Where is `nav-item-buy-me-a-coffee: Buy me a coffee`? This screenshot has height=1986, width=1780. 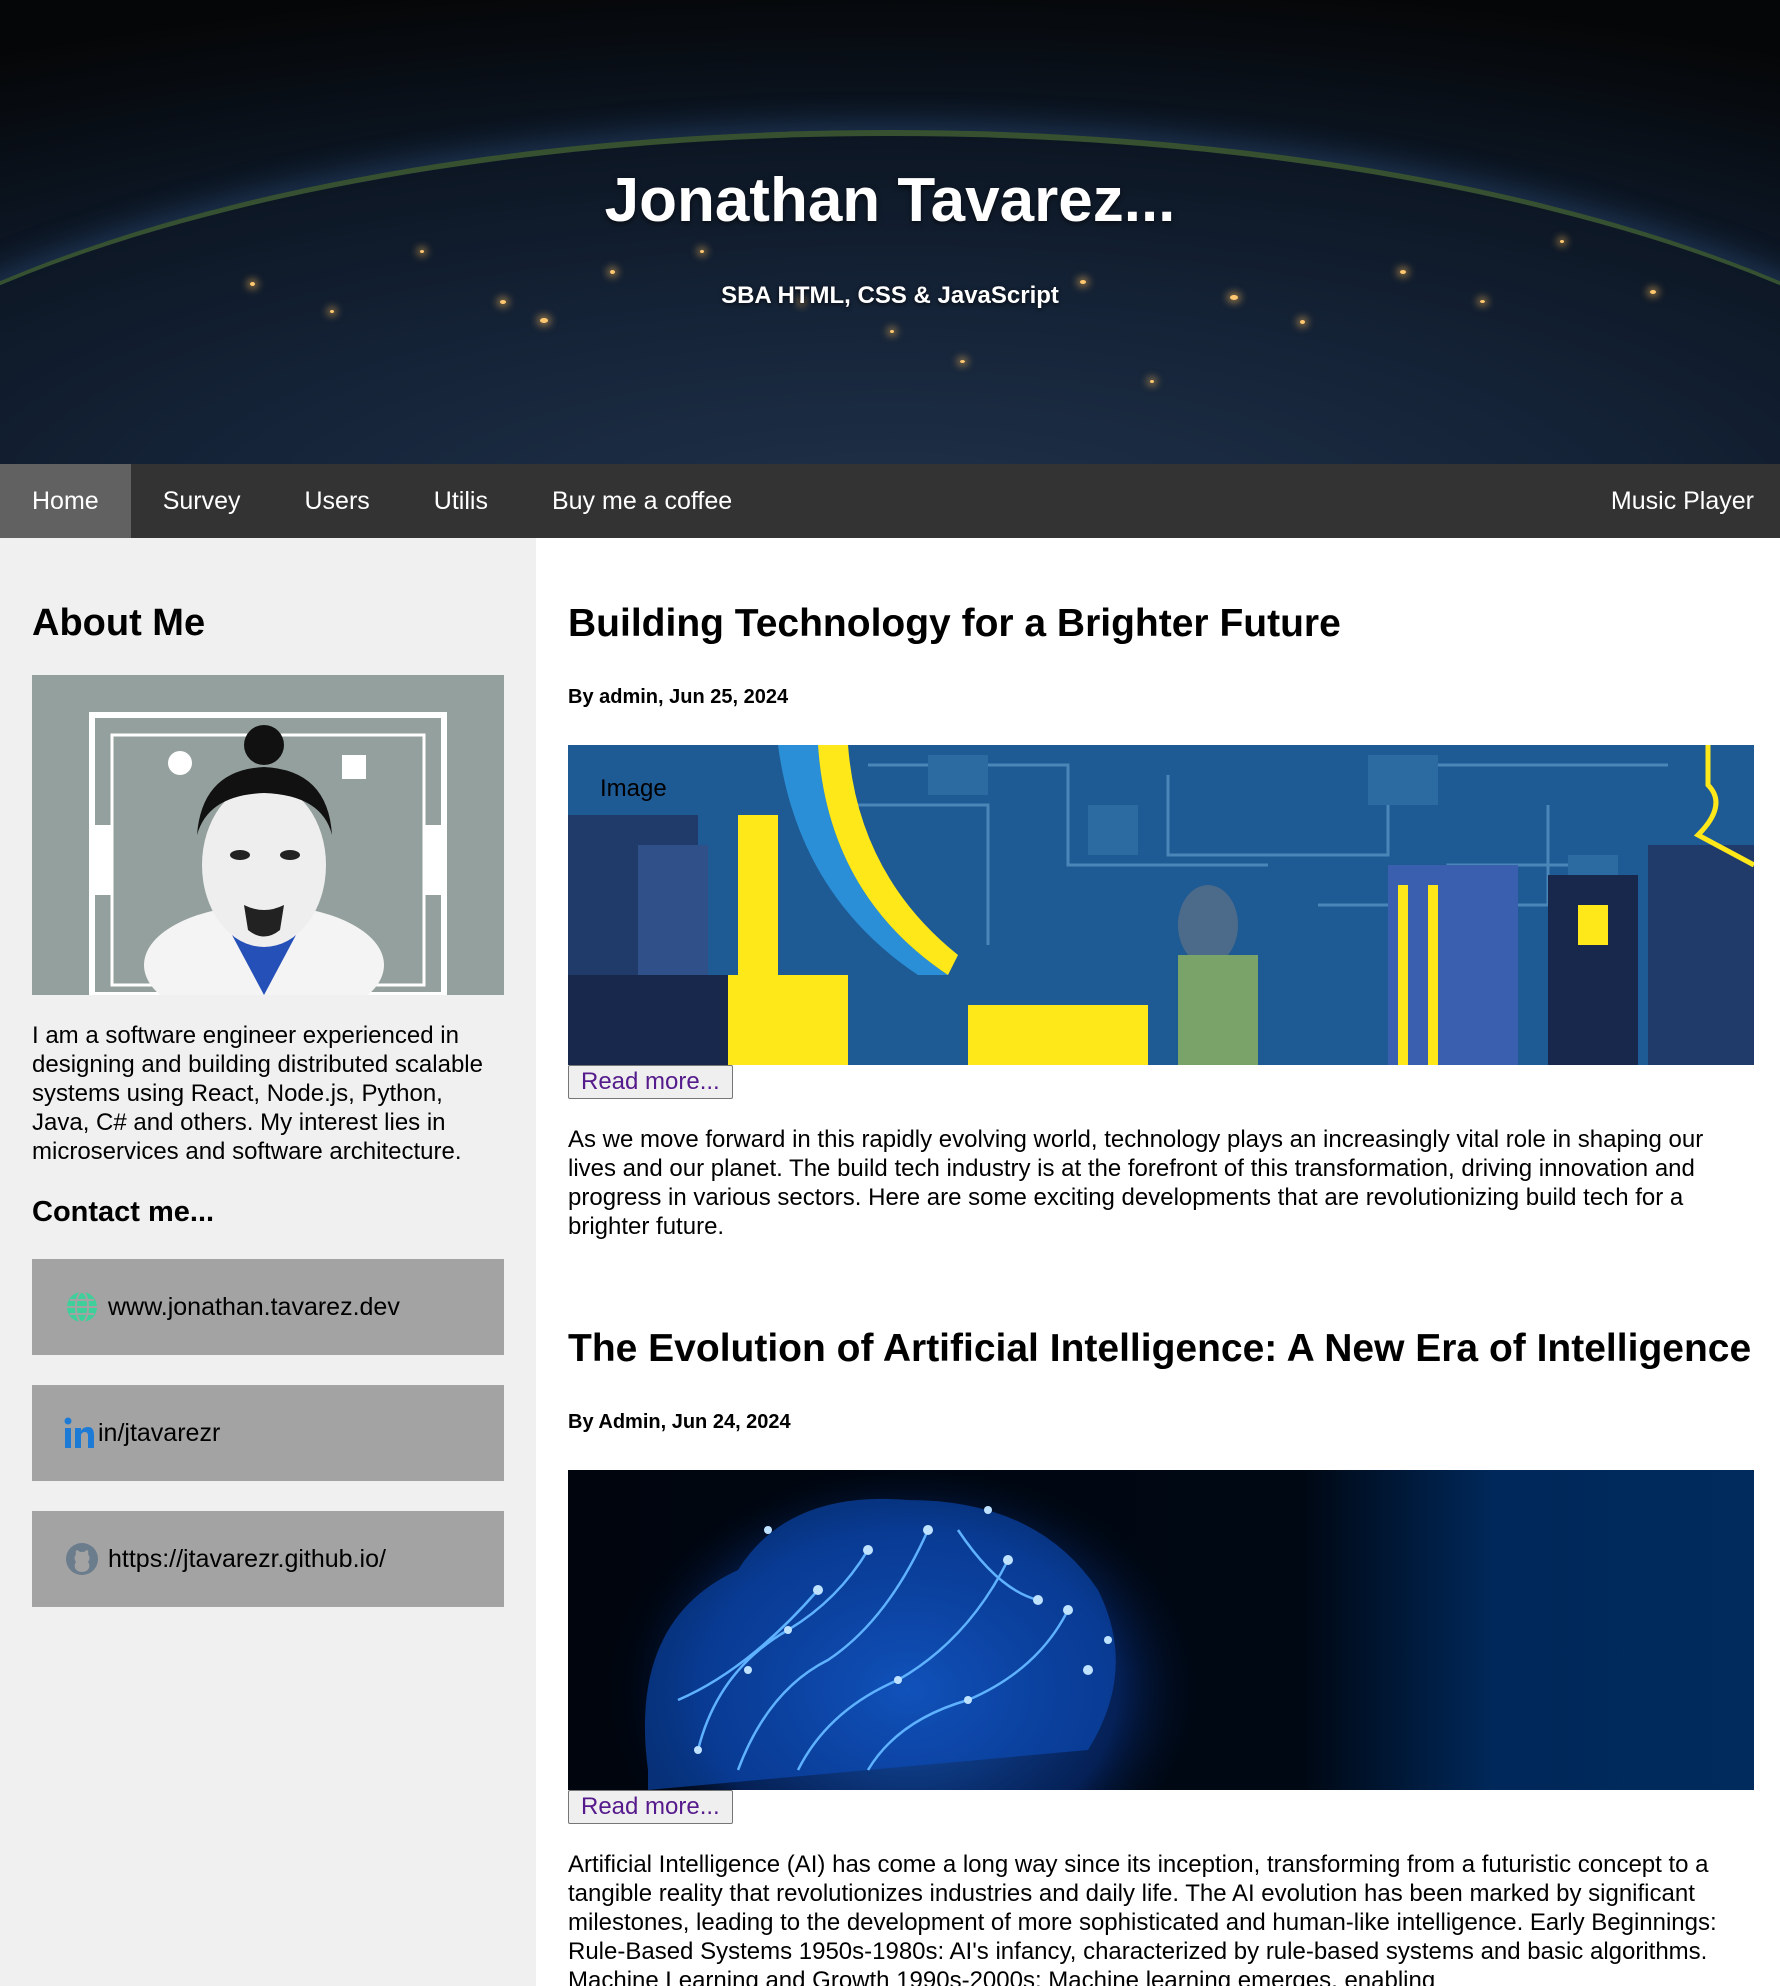 nav-item-buy-me-a-coffee: Buy me a coffee is located at coordinates (642, 501).